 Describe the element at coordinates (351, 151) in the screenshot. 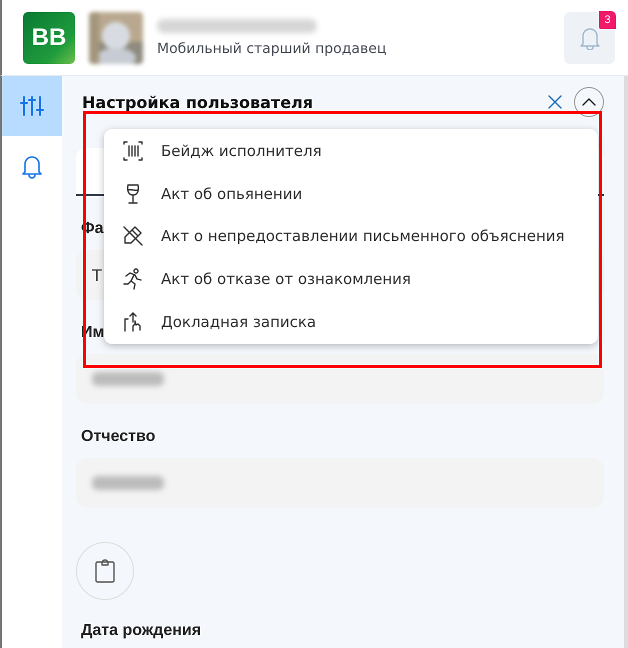

I see `menu-item: Бейдж исполнителя` at that location.